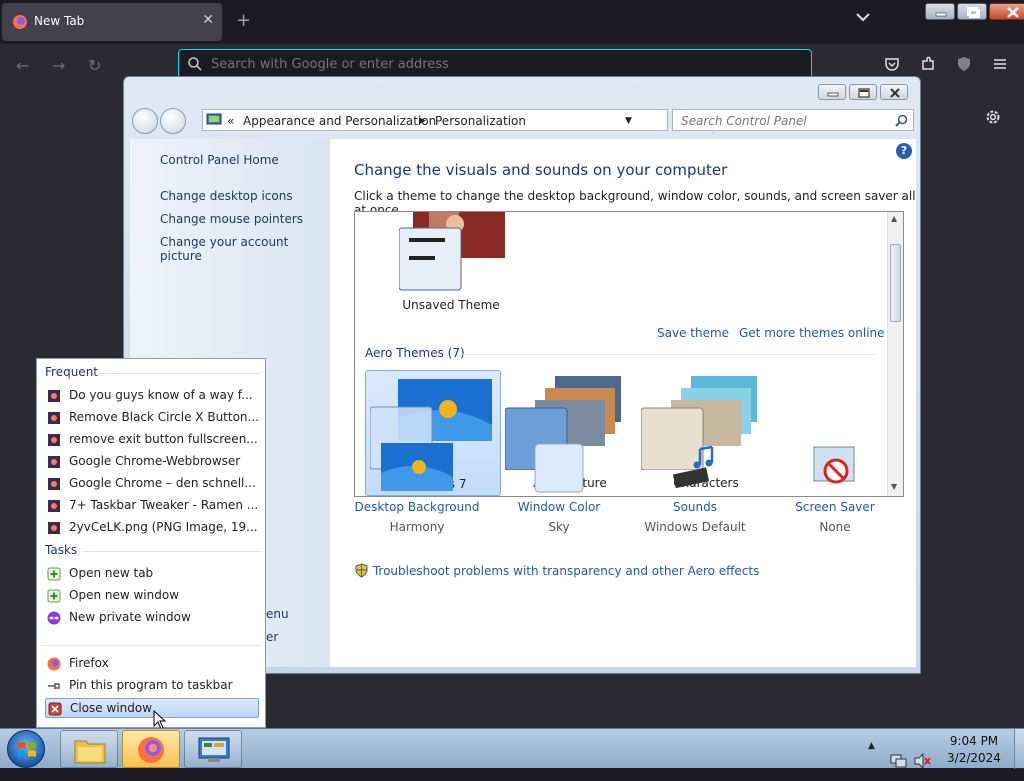 This screenshot has width=1024, height=781. Describe the element at coordinates (277, 614) in the screenshot. I see `sidebar-link-partial-menu: enu` at that location.